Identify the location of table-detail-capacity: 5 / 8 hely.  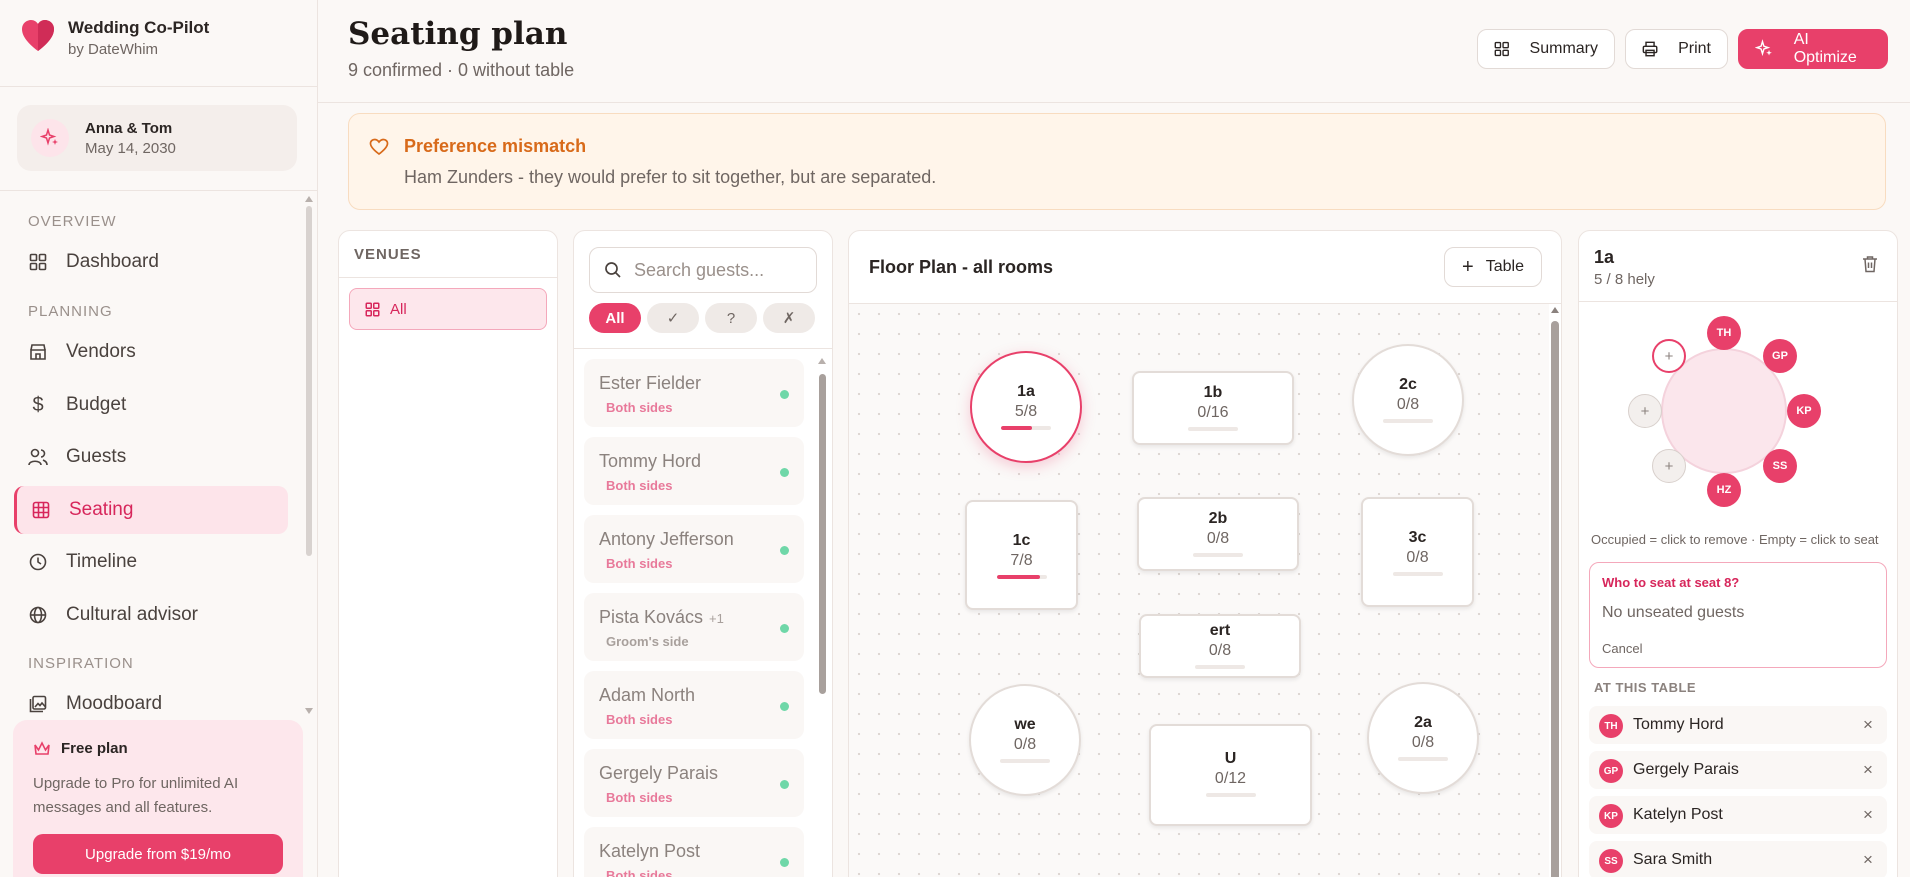
(1624, 279).